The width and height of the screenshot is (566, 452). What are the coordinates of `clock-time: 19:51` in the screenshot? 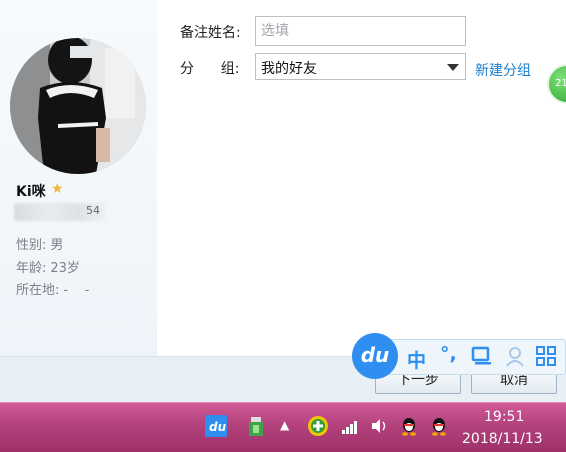 It's located at (504, 417).